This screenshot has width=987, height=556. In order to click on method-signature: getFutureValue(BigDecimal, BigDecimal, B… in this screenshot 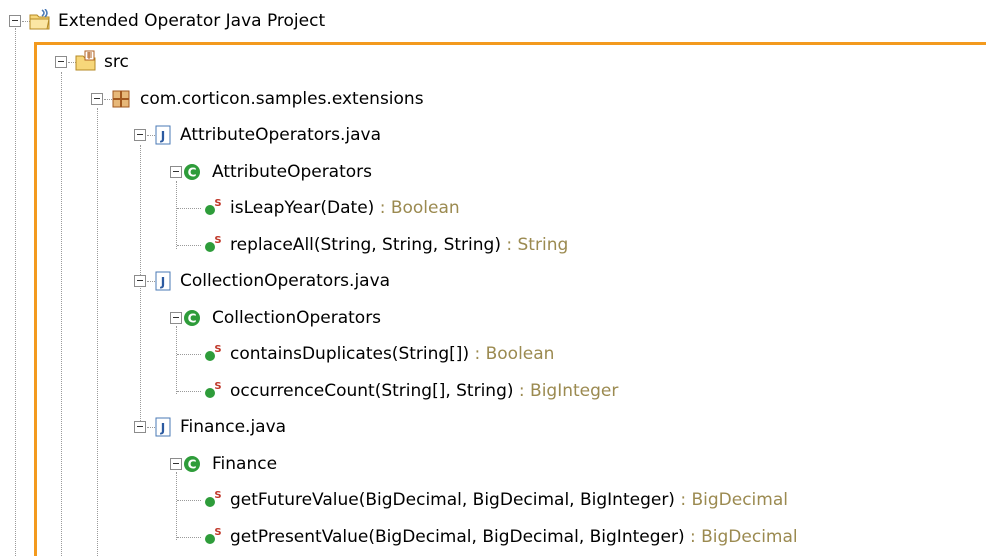, I will do `click(509, 500)`.